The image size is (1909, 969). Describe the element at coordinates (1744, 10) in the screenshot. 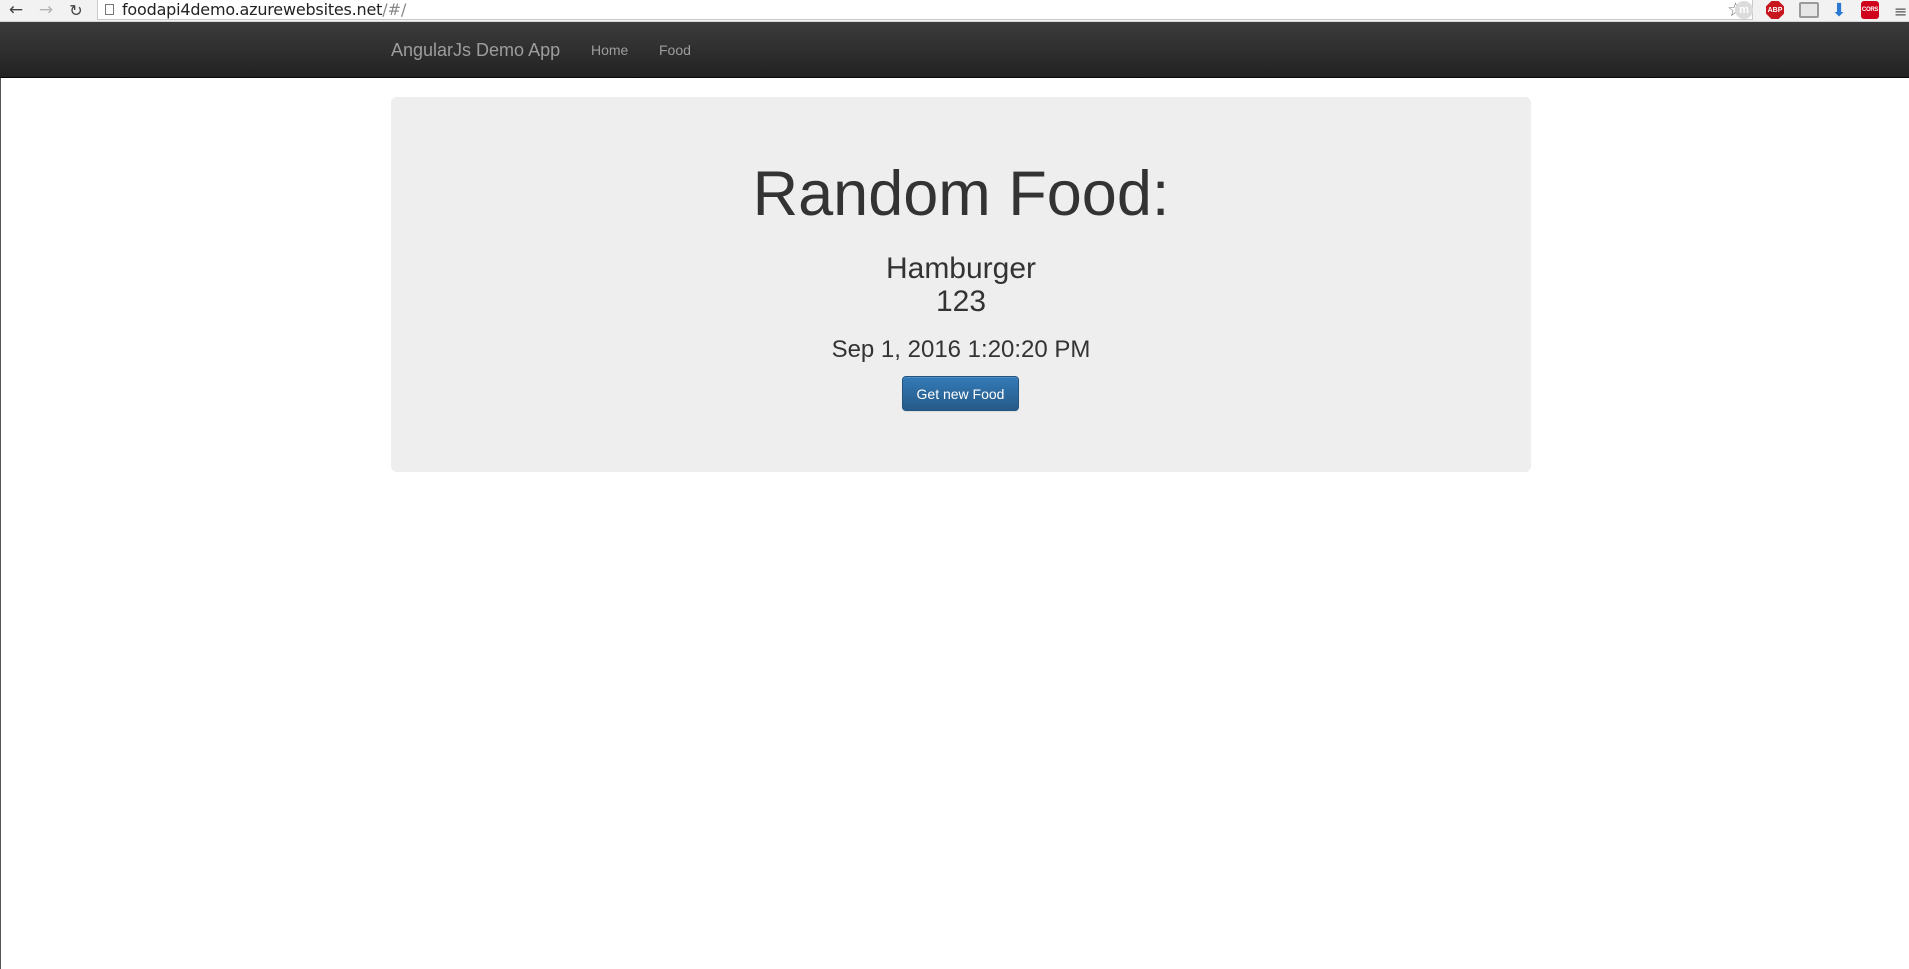

I see `extension-m-icon: m` at that location.